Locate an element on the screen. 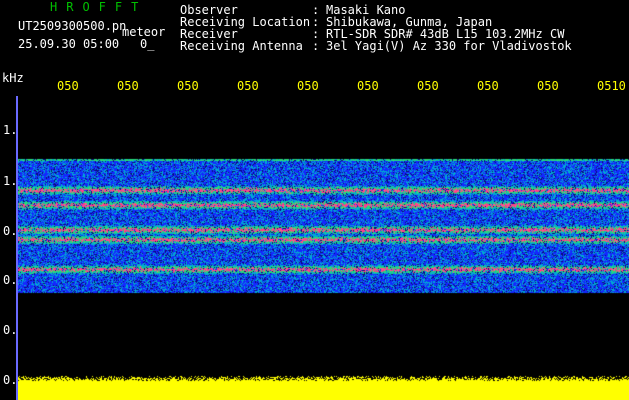 The width and height of the screenshot is (629, 400). timestamp: 25.09.30 05:00 is located at coordinates (69, 44).